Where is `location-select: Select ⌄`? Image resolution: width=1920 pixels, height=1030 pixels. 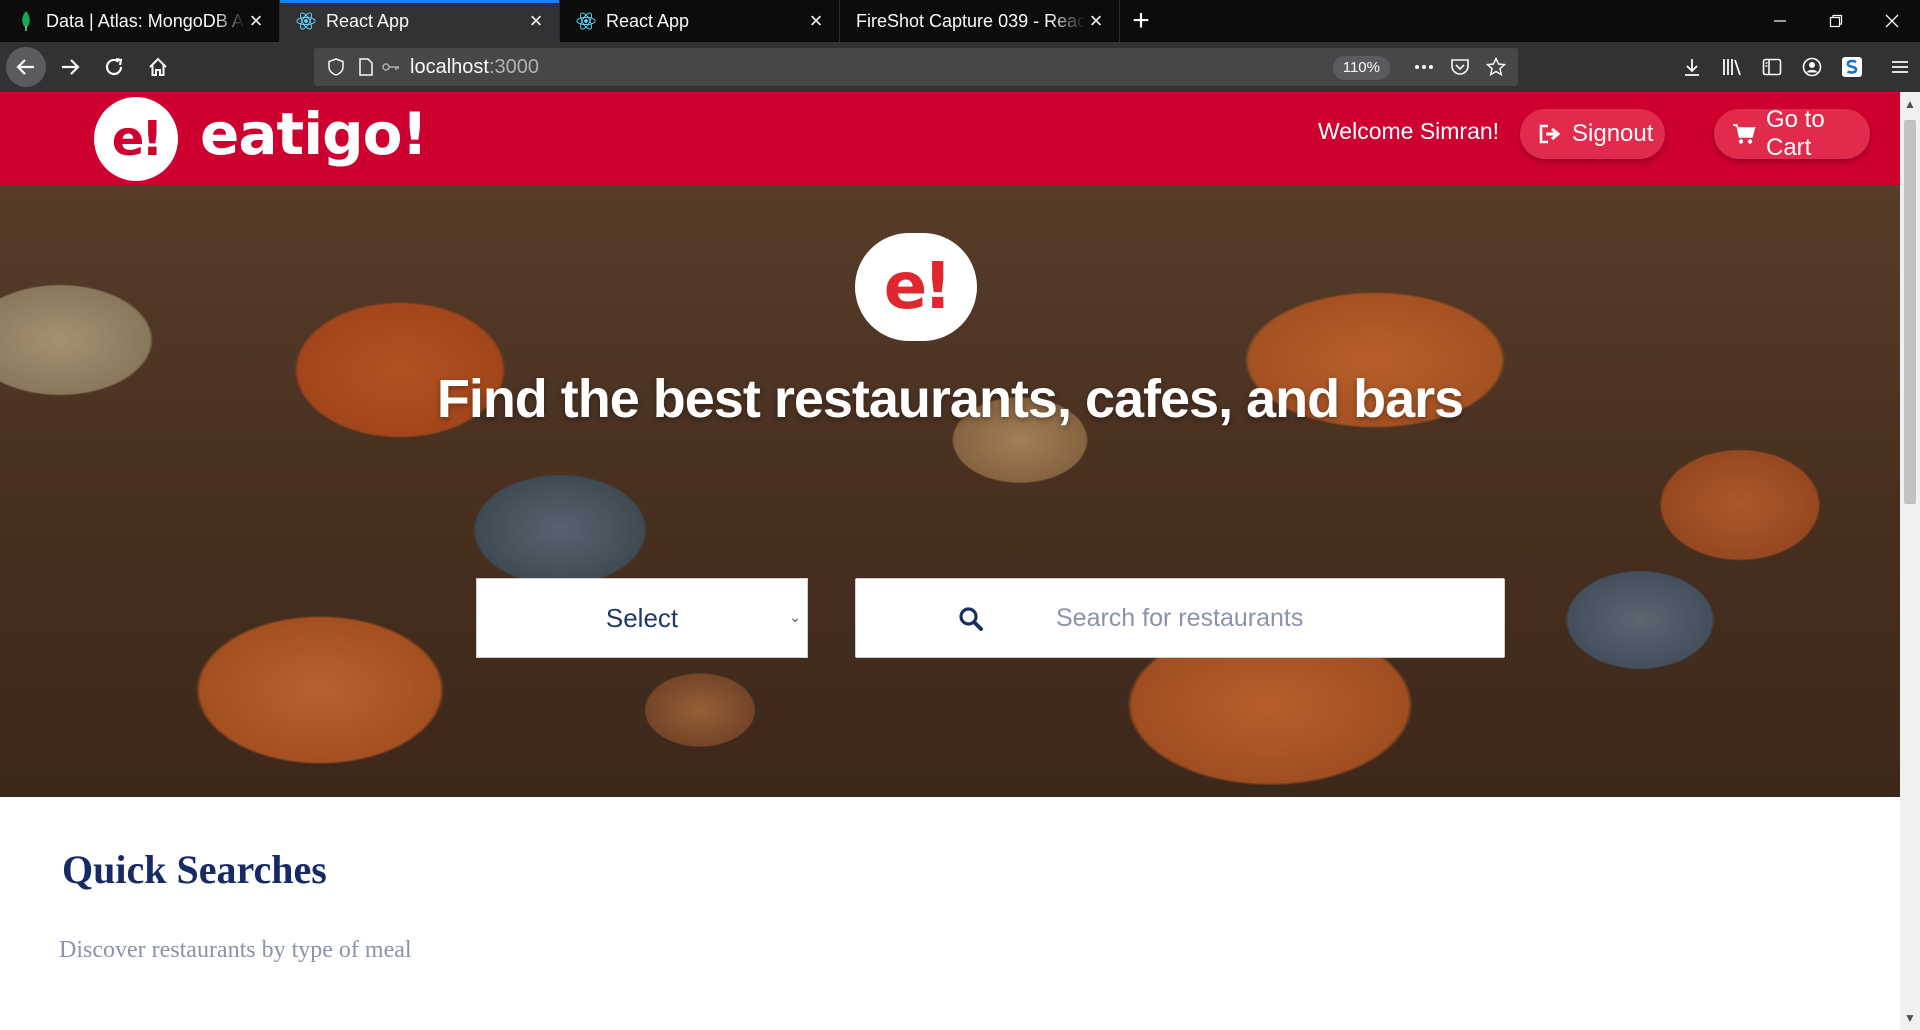
location-select: Select ⌄ is located at coordinates (642, 618).